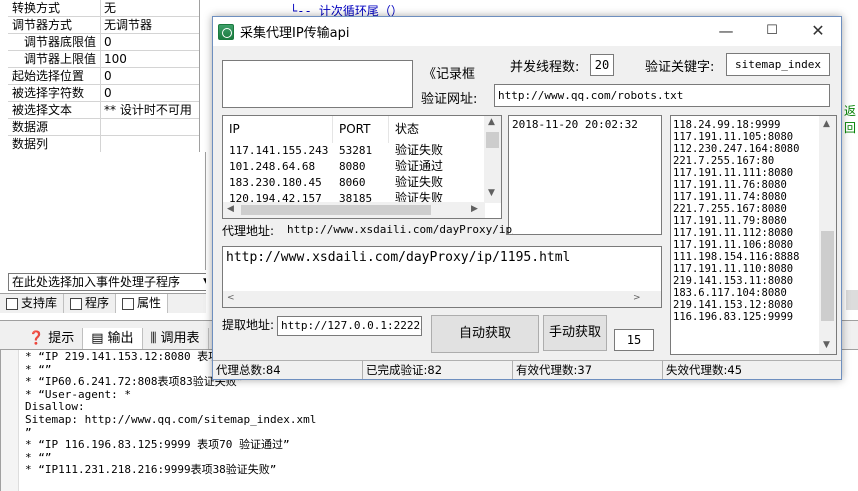  What do you see at coordinates (736, 173) in the screenshot?
I see `list-item: 117.191.11.111:8080` at bounding box center [736, 173].